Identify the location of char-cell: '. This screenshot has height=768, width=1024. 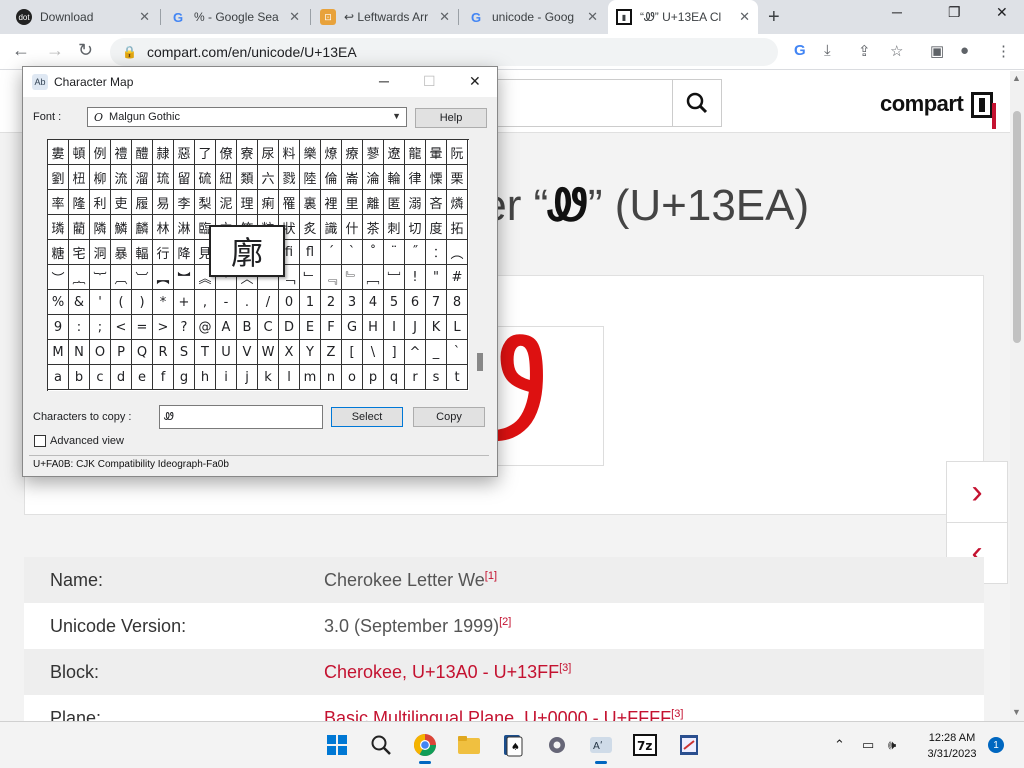
(100, 302).